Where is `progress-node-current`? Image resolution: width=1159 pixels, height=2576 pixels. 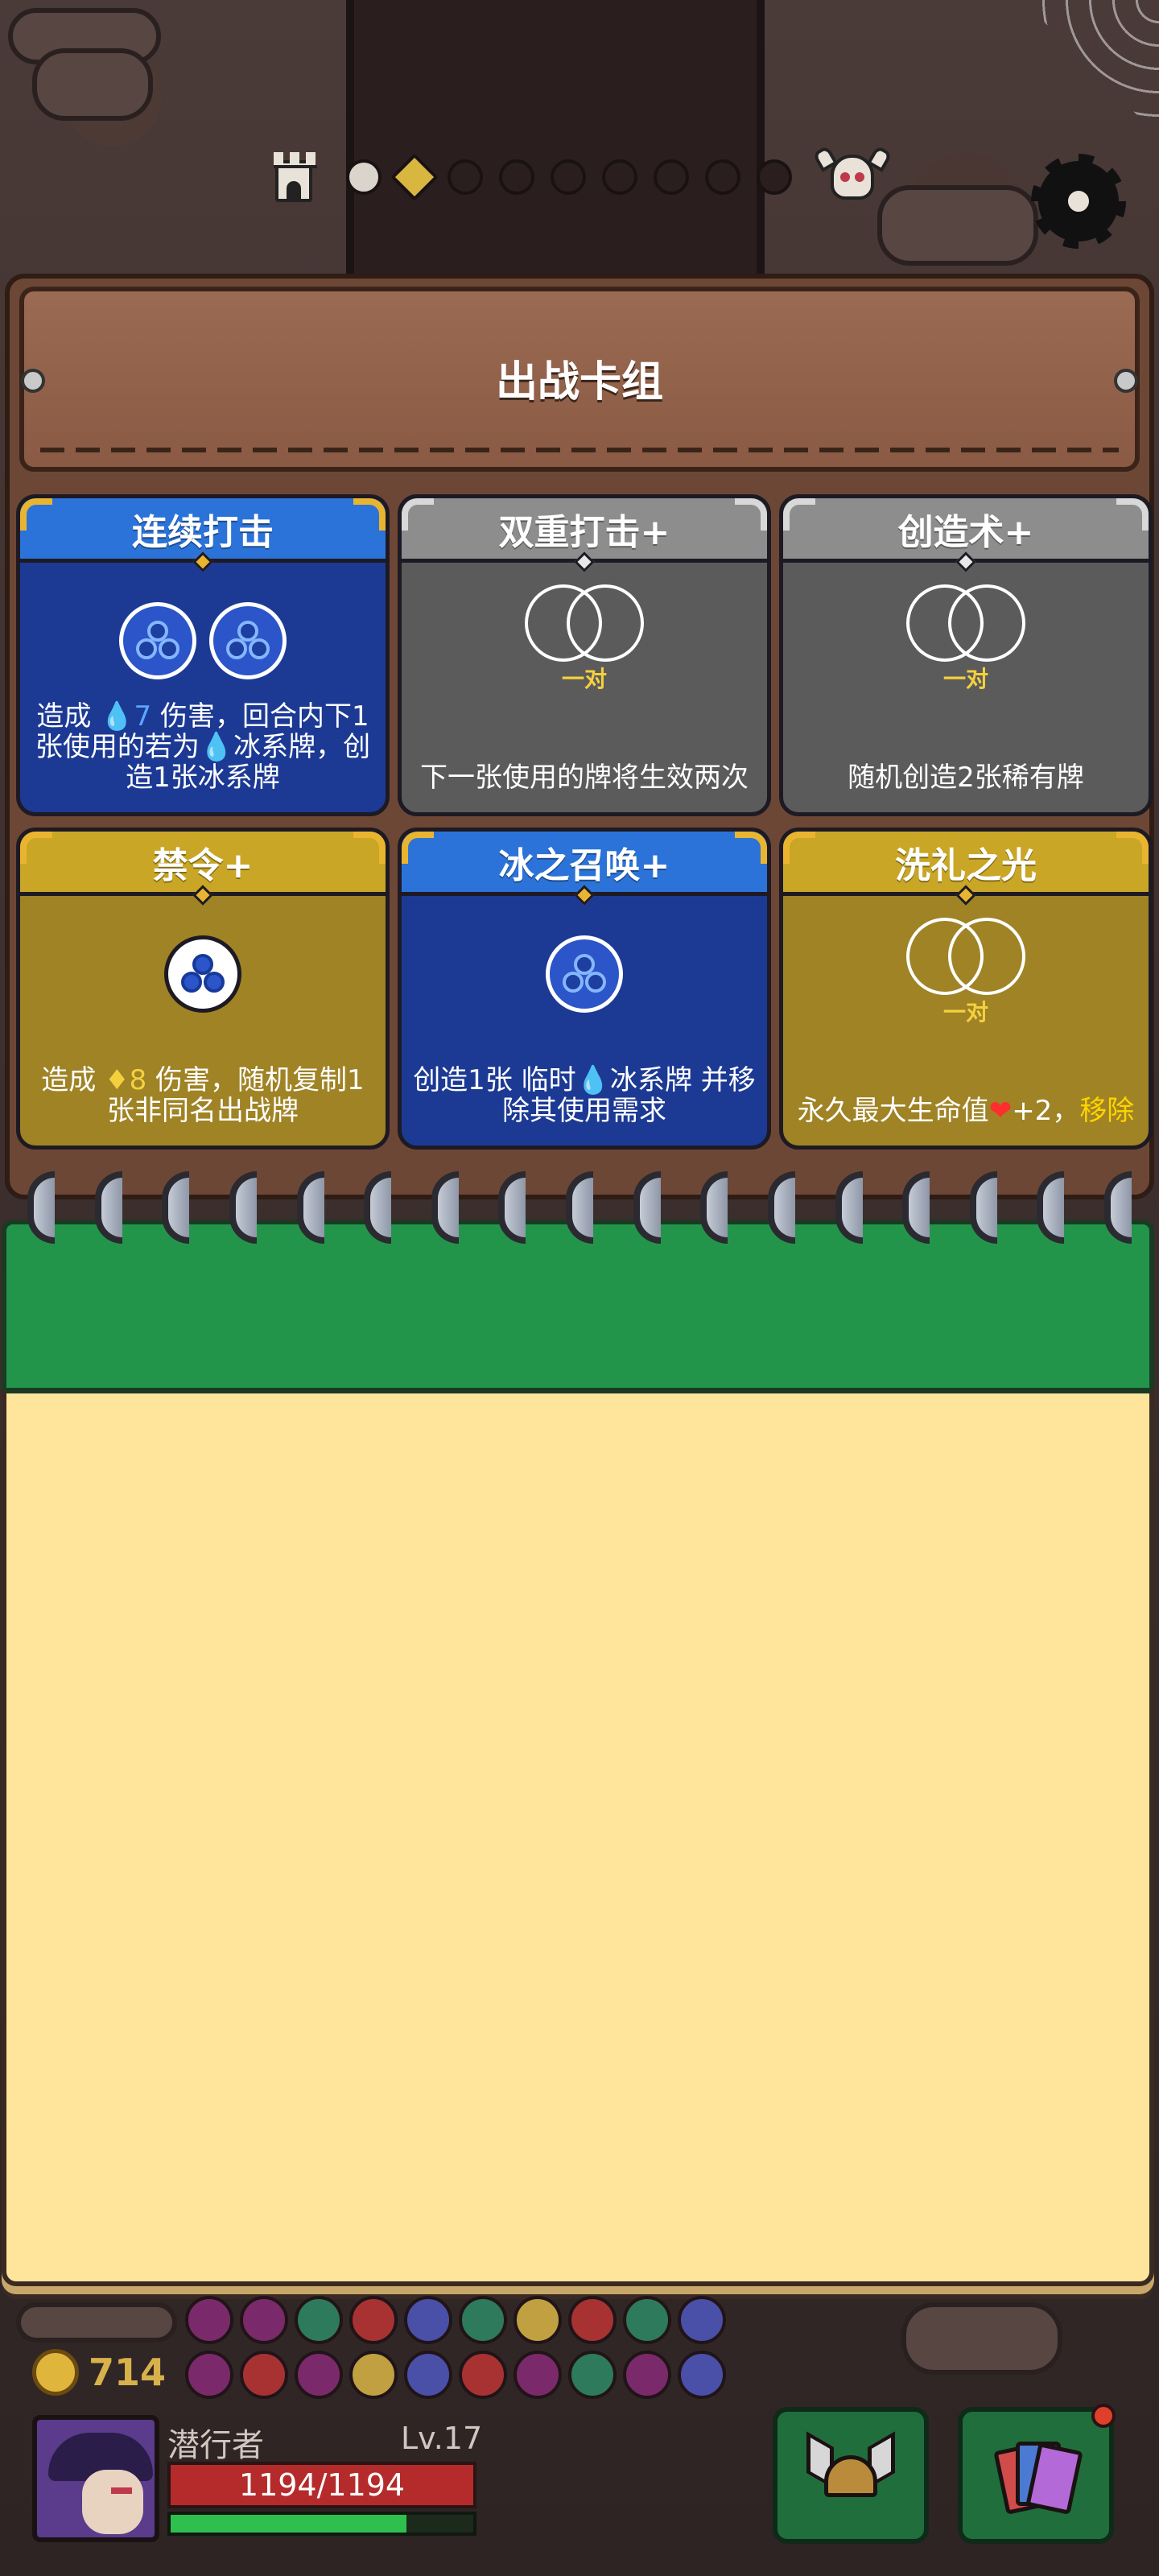
progress-node-current is located at coordinates (414, 177).